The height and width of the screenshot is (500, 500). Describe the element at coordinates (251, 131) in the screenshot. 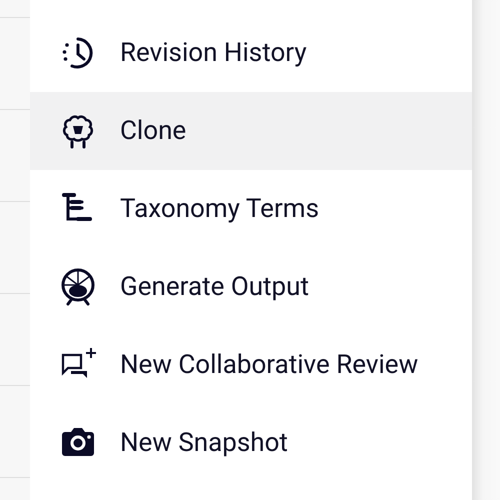

I see `menu-item: Clone` at that location.